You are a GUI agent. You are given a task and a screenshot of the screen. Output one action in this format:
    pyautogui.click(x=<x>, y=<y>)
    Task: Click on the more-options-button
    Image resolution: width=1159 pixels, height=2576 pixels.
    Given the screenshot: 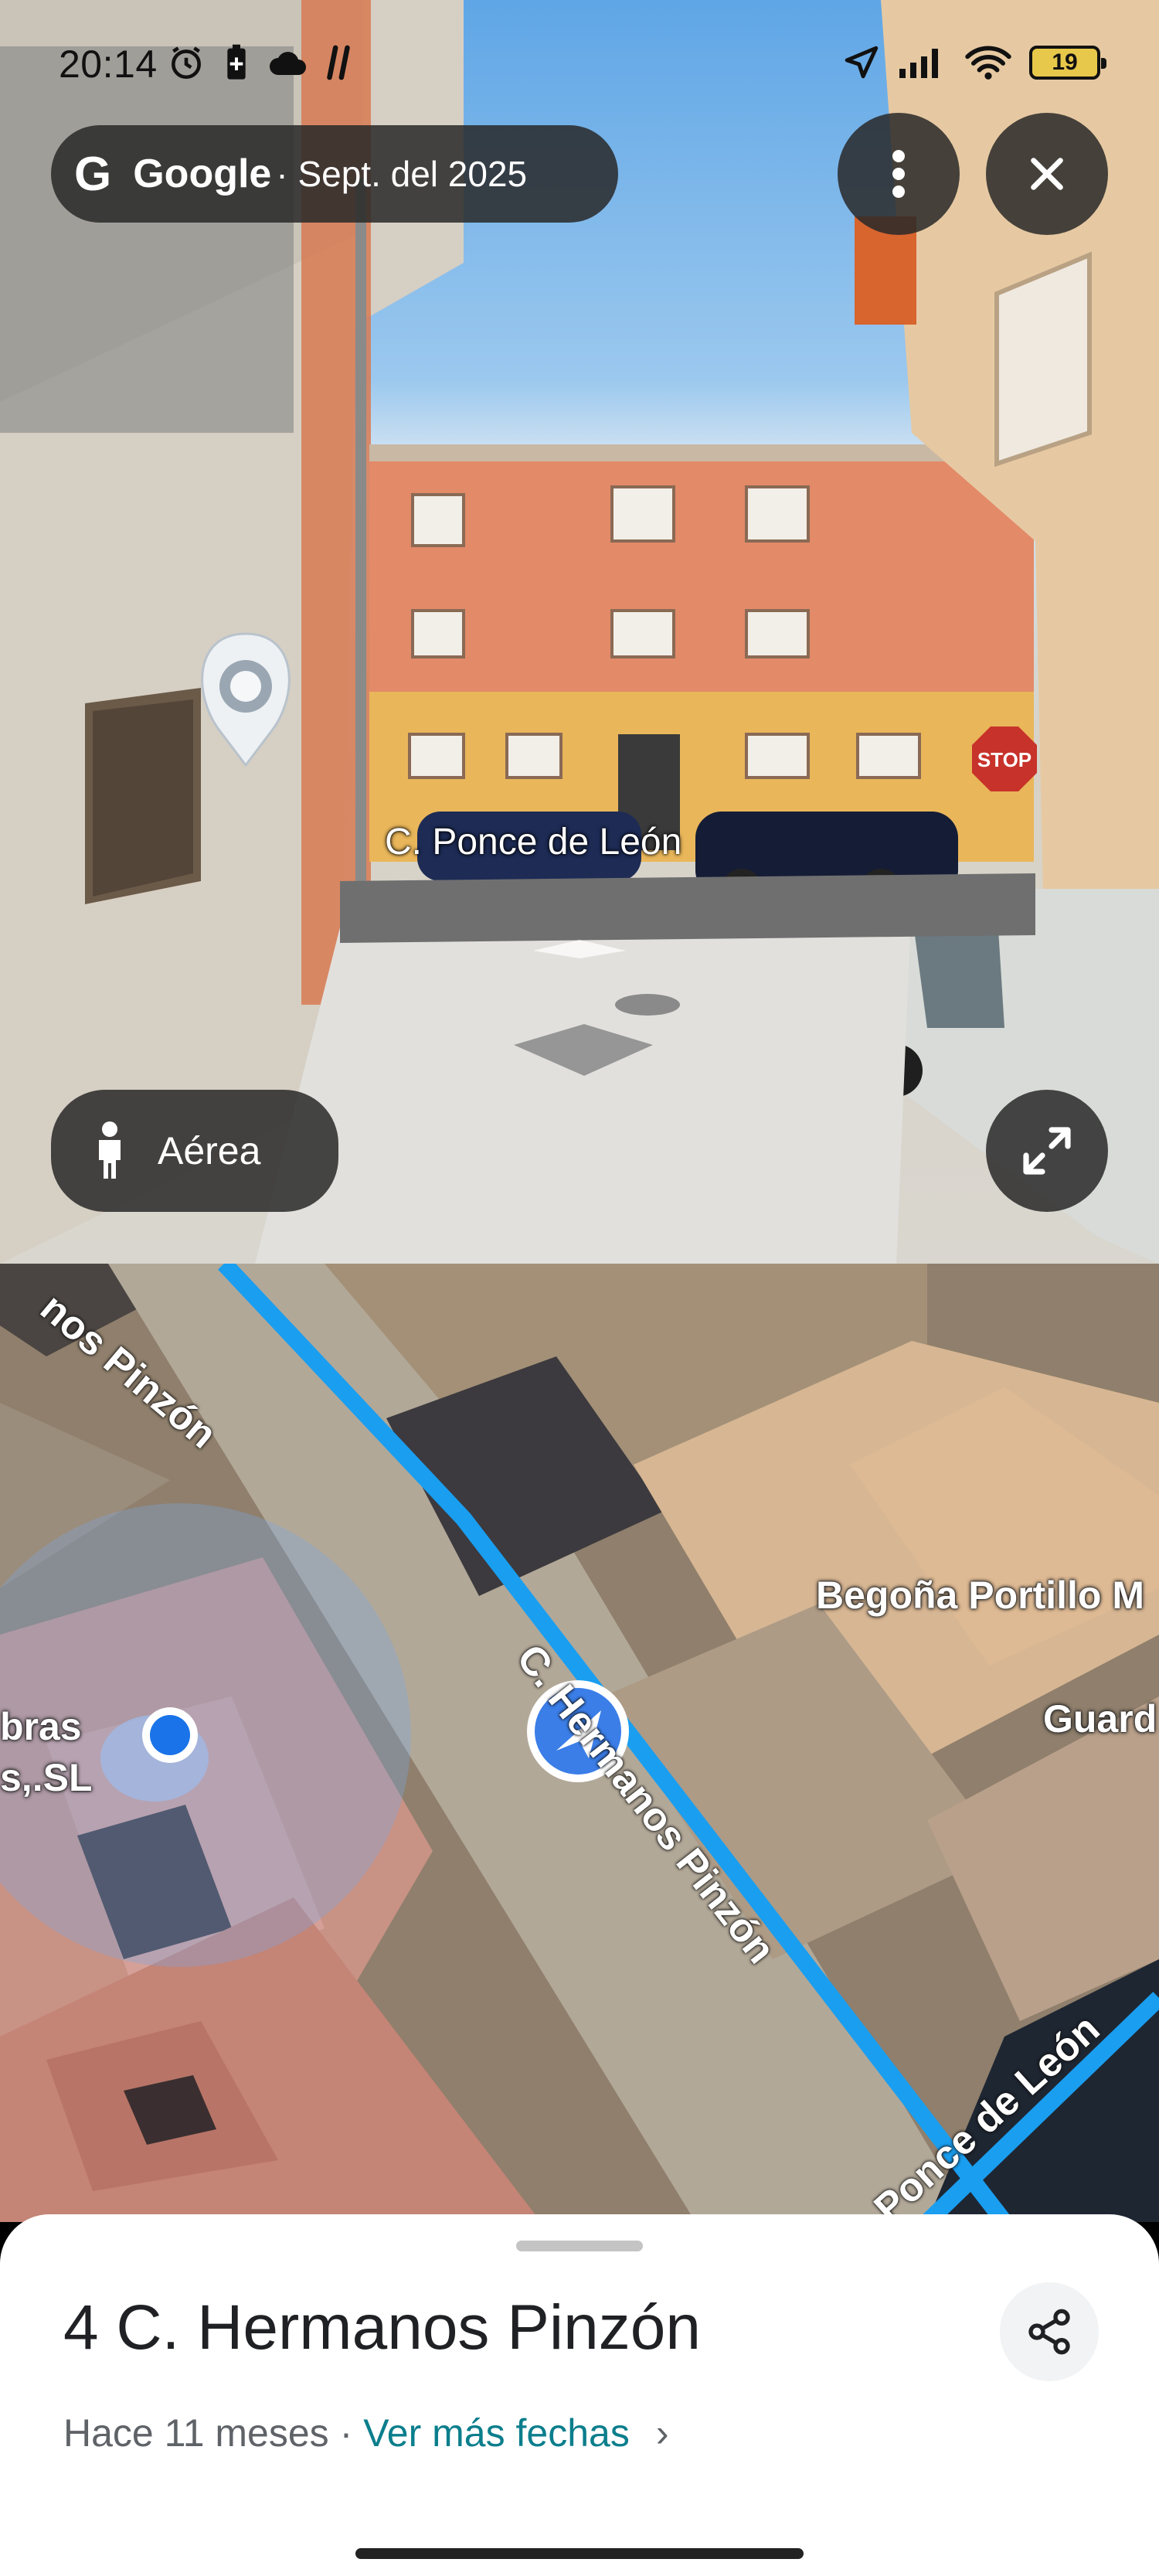 What is the action you would take?
    pyautogui.click(x=899, y=174)
    